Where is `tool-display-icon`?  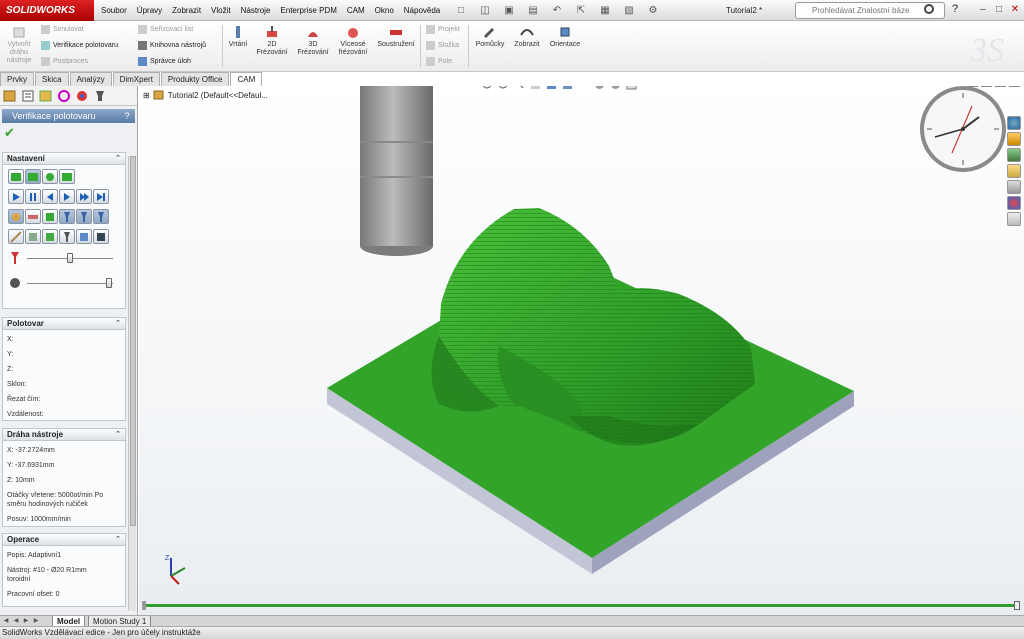 tool-display-icon is located at coordinates (16, 216).